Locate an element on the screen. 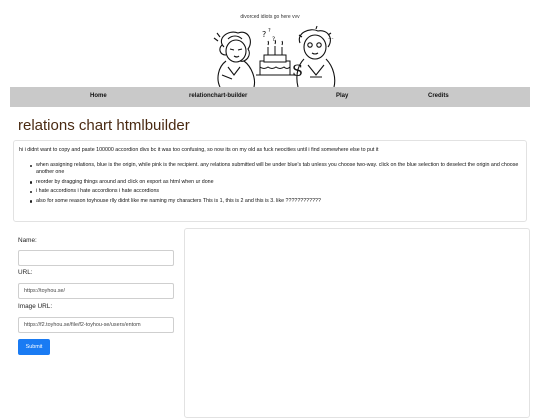 This screenshot has height=418, width=540. image-url-input is located at coordinates (96, 325).